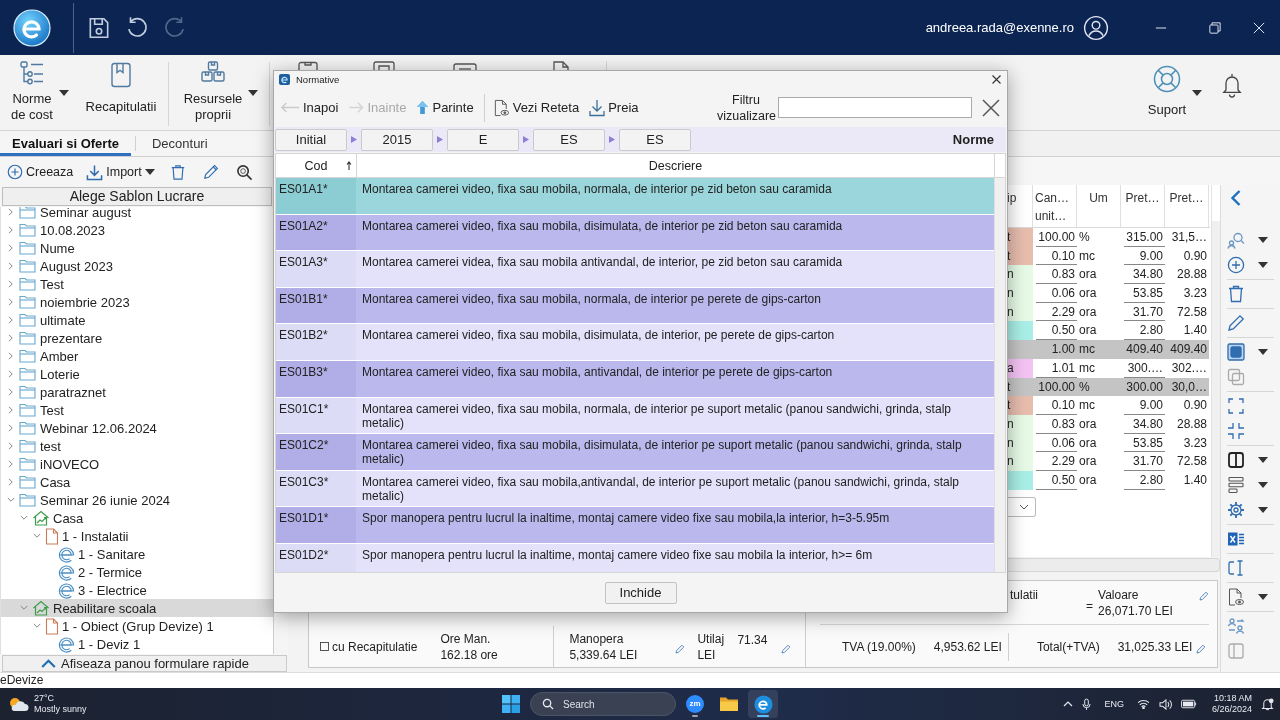  What do you see at coordinates (1215, 27) in the screenshot?
I see `restore-icon` at bounding box center [1215, 27].